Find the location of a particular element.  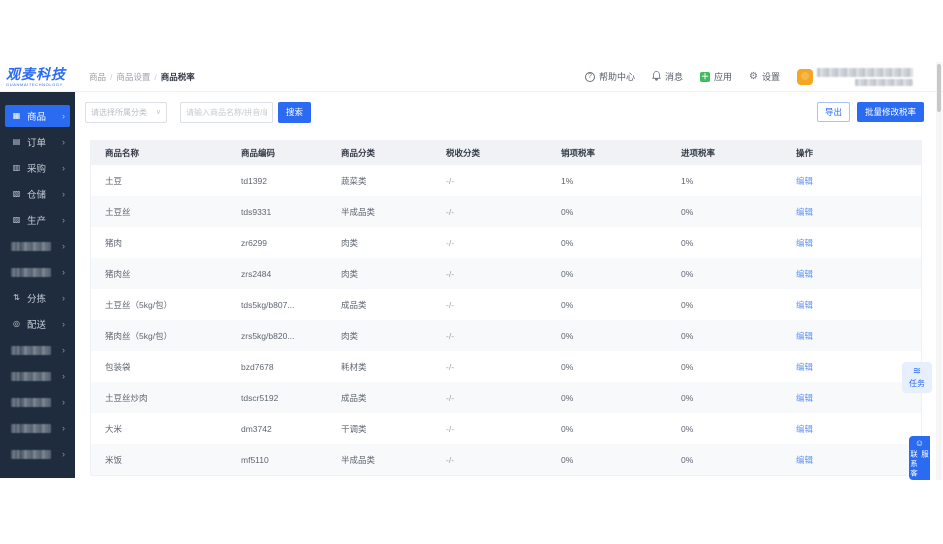

messages-button: 消息 is located at coordinates (667, 76).